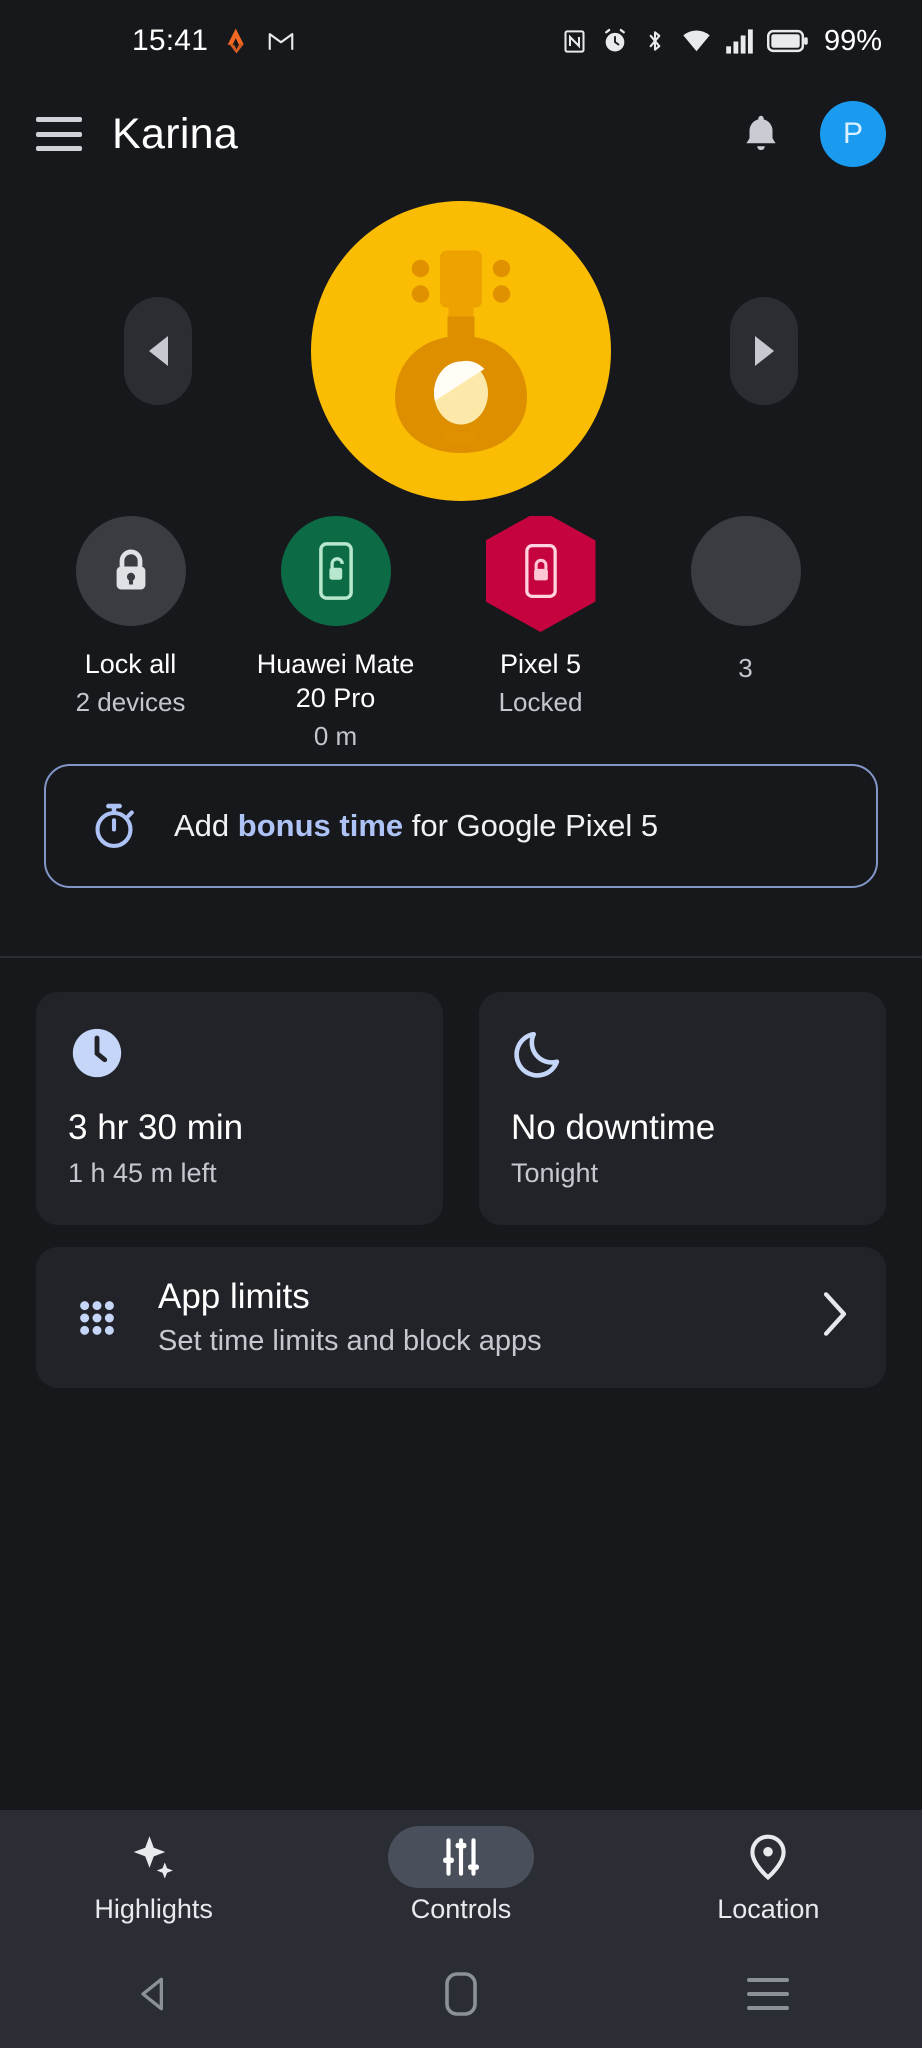 The image size is (922, 2048). What do you see at coordinates (540, 701) in the screenshot?
I see `chip-sub: Locked` at bounding box center [540, 701].